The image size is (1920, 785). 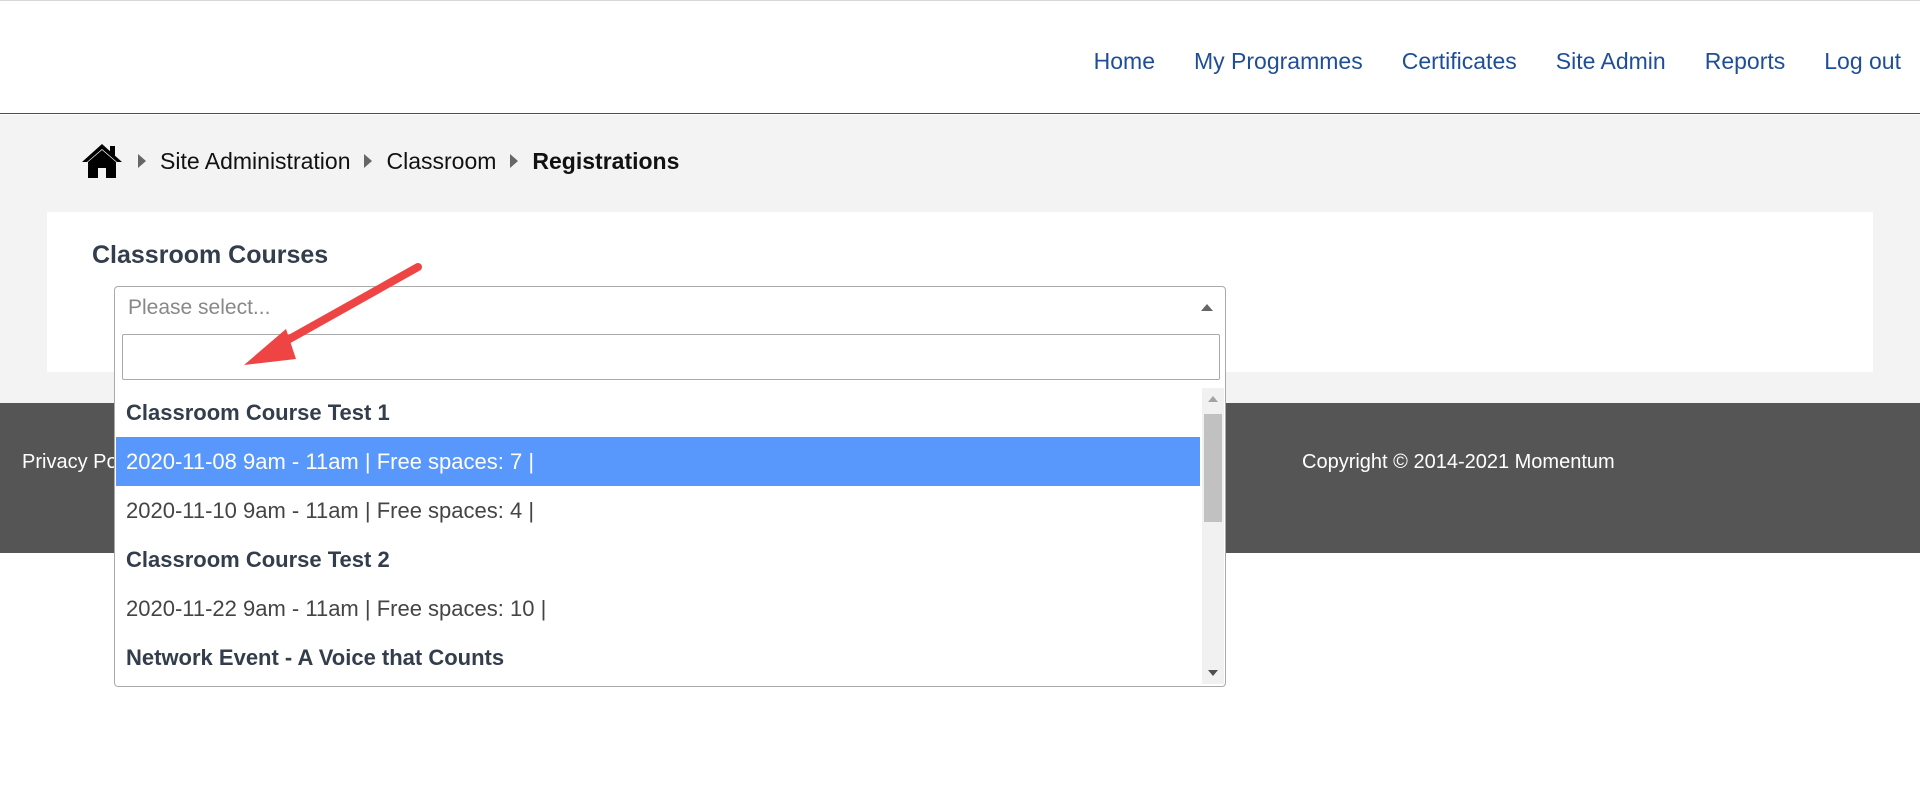 I want to click on nav-site-admin-link: Site Admin, so click(x=1611, y=61).